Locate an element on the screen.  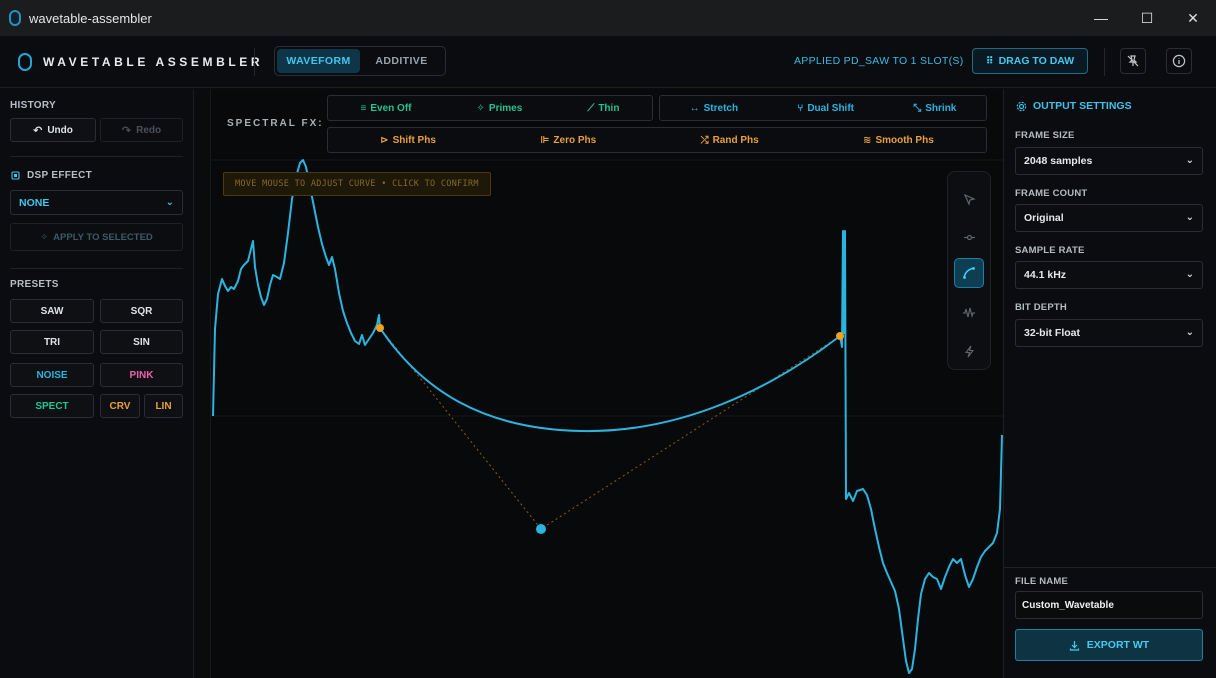
tool-node is located at coordinates (969, 237).